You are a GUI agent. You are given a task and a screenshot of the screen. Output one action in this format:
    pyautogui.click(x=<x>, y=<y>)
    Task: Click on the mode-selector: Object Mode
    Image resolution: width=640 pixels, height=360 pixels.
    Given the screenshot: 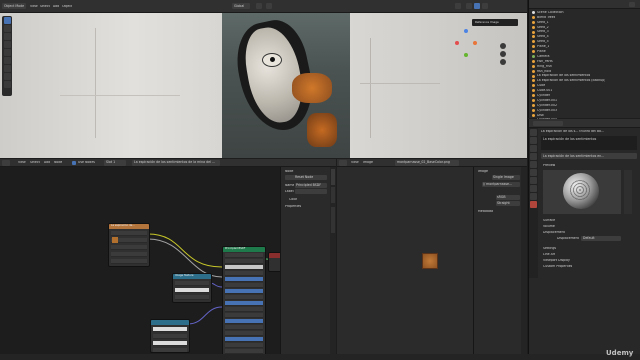 What is the action you would take?
    pyautogui.click(x=14, y=6)
    